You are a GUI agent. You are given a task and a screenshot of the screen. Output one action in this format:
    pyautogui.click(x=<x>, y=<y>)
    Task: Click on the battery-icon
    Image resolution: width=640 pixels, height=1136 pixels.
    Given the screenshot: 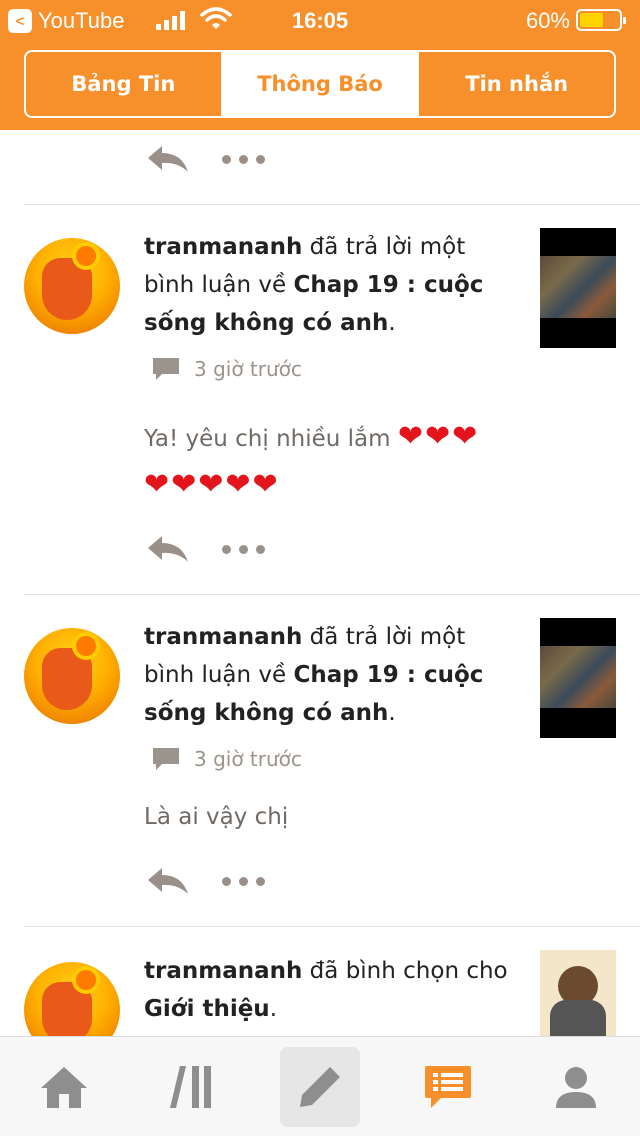 What is the action you would take?
    pyautogui.click(x=601, y=20)
    